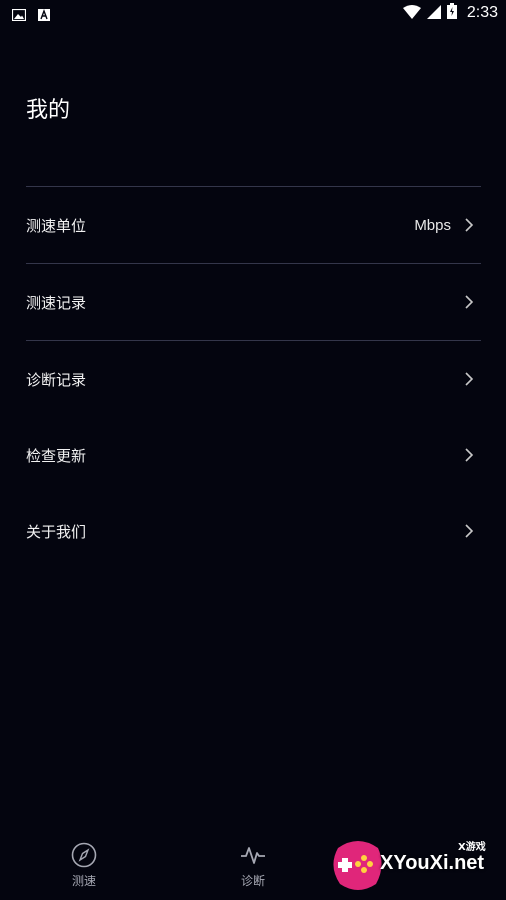  Describe the element at coordinates (19, 15) in the screenshot. I see `image-icon` at that location.